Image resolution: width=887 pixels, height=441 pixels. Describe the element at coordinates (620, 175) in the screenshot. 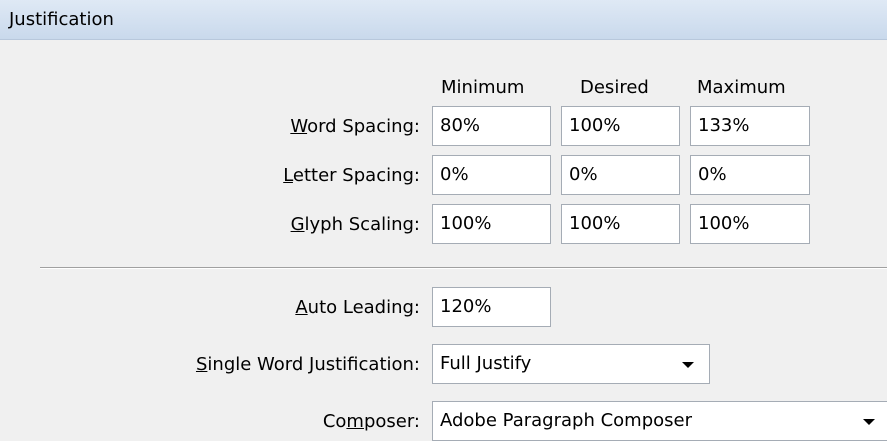

I see `letter-spacing-desired-field: 0%` at that location.